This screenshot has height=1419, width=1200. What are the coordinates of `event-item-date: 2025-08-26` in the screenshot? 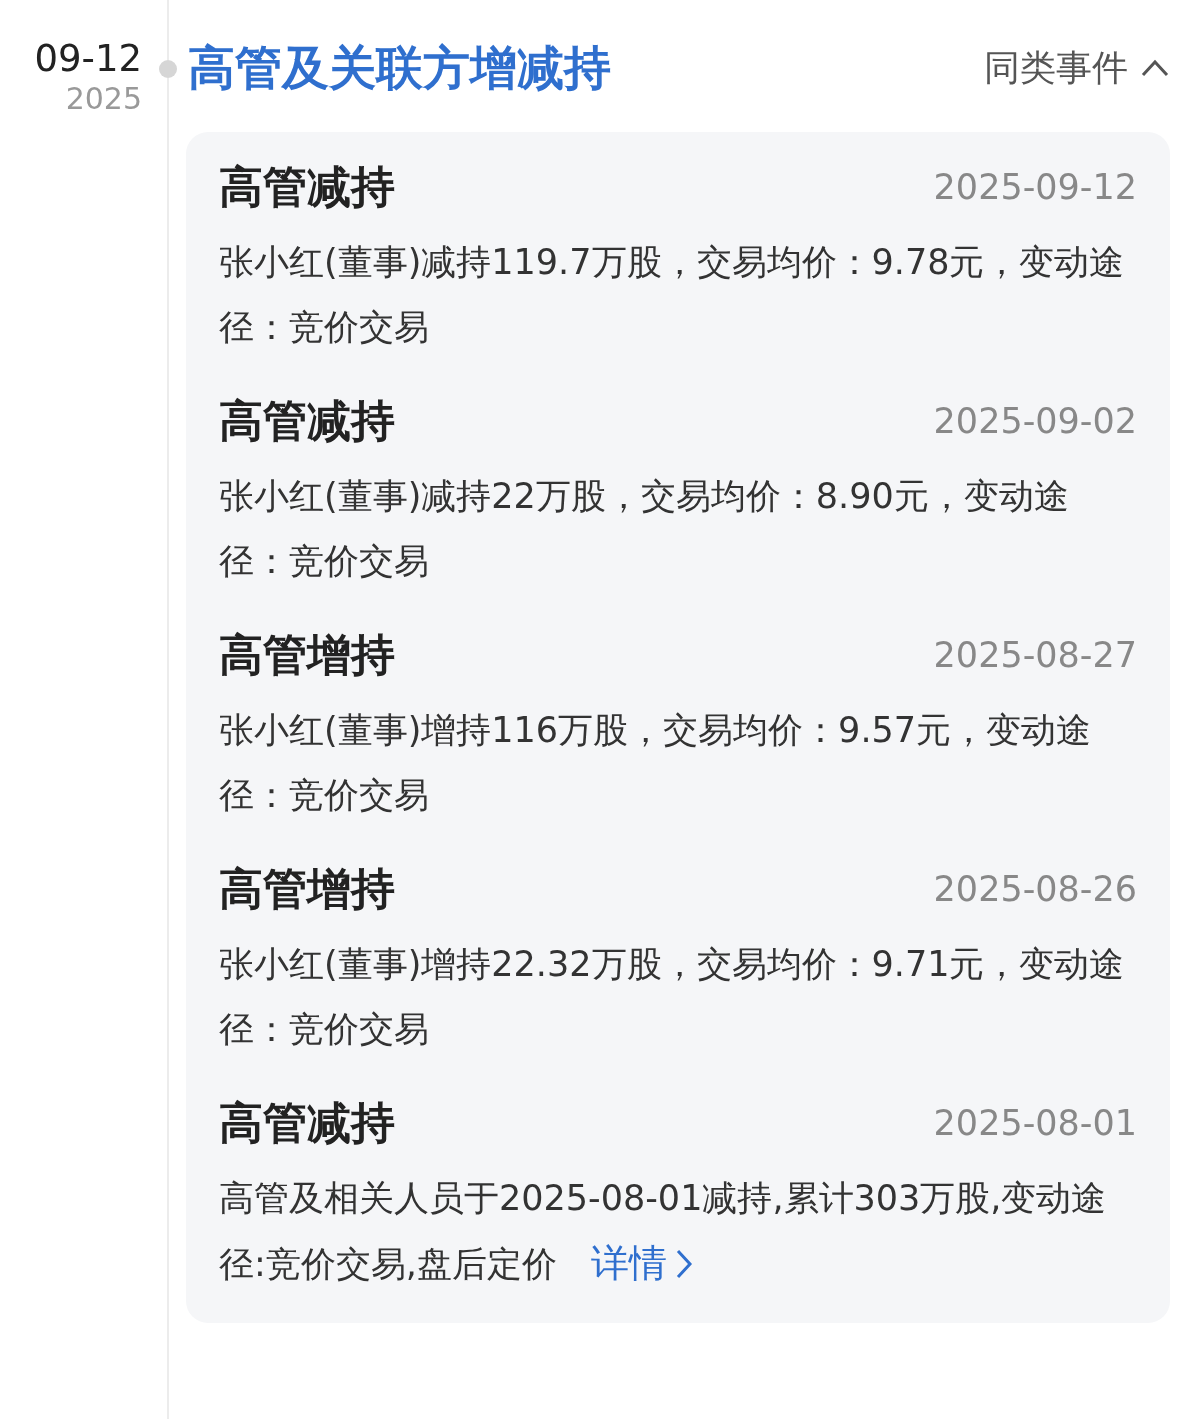 It's located at (1035, 889).